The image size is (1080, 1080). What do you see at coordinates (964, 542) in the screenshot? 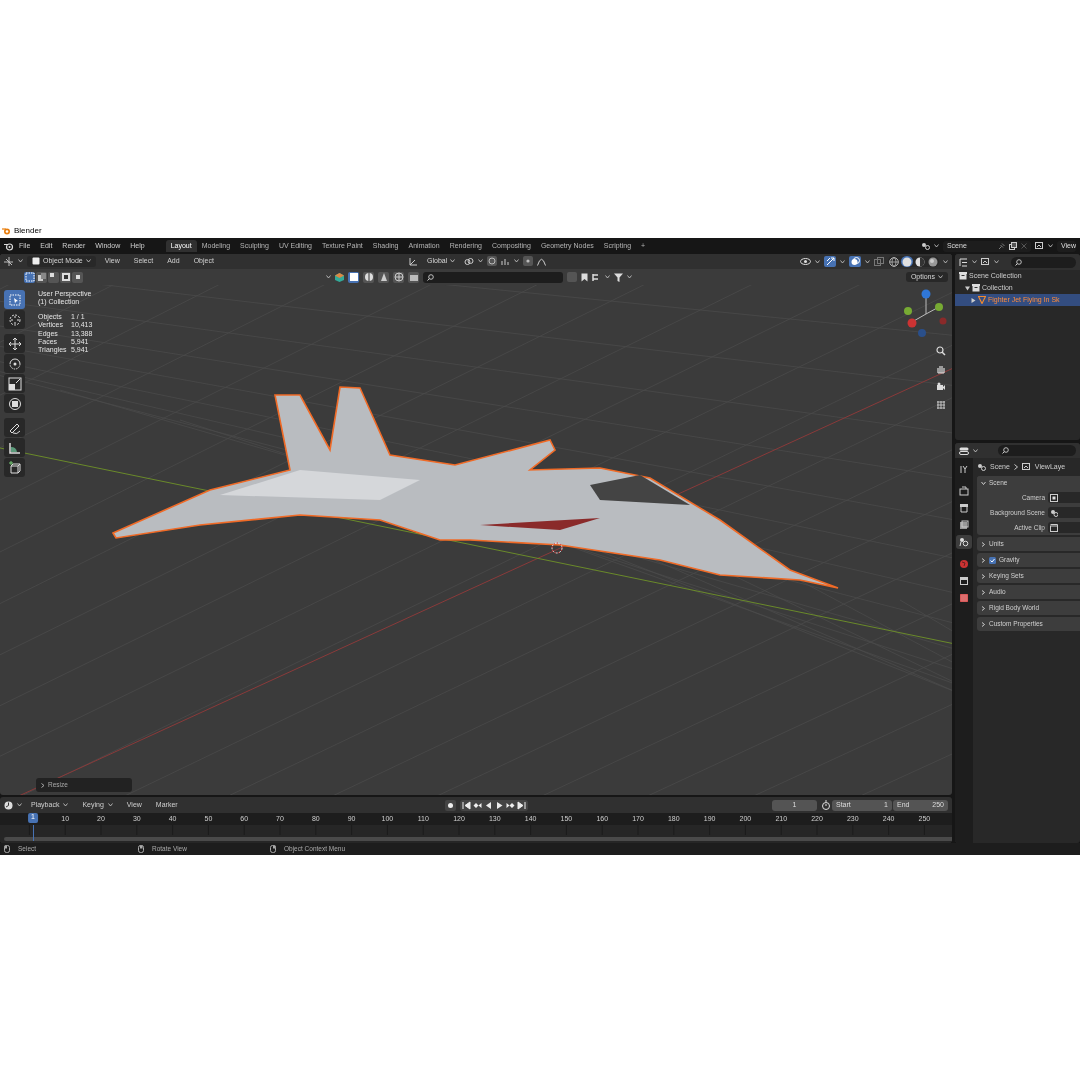
I see `scene-properties-tab` at bounding box center [964, 542].